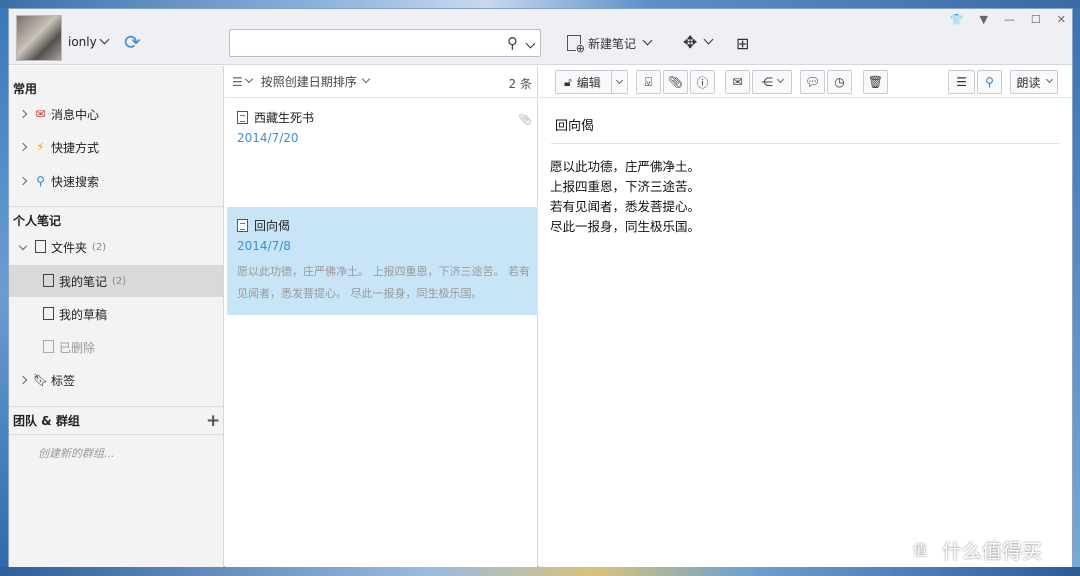 The width and height of the screenshot is (1080, 576). What do you see at coordinates (983, 19) in the screenshot?
I see `menu-icon: ▼` at bounding box center [983, 19].